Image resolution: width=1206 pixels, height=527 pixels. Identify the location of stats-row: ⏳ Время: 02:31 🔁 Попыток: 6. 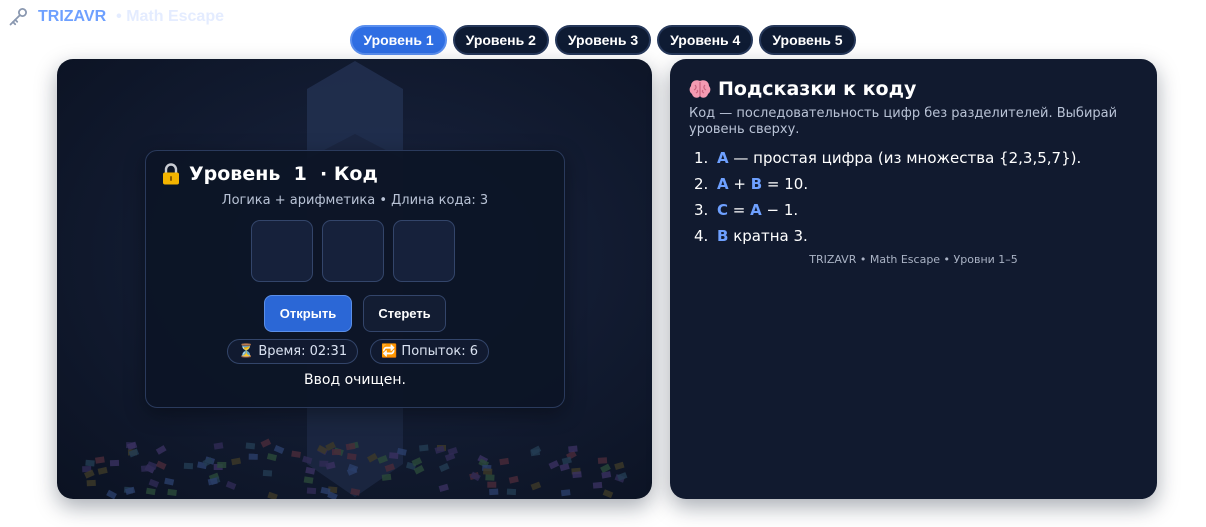
(358, 351).